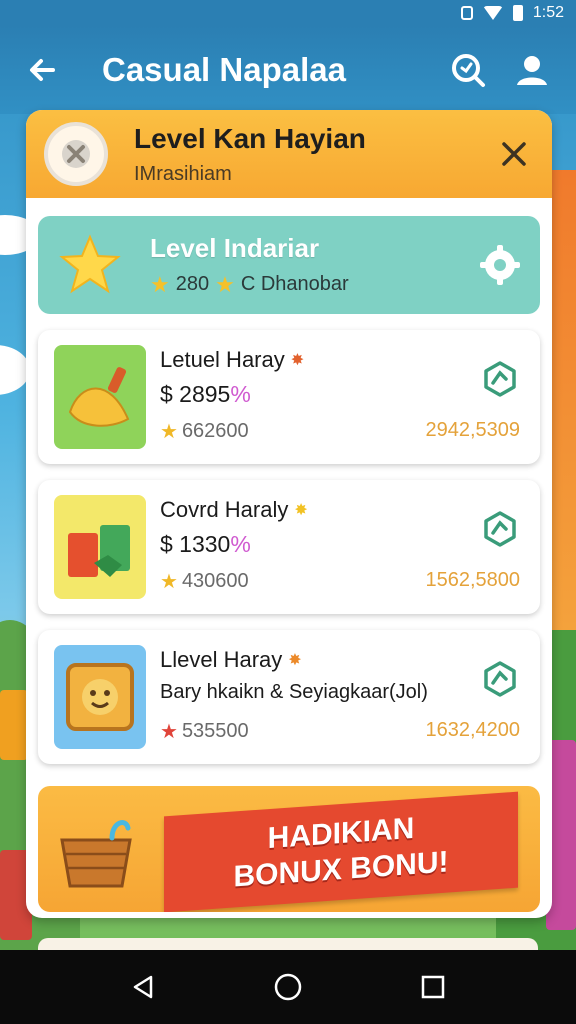  I want to click on nav-home-button, so click(288, 987).